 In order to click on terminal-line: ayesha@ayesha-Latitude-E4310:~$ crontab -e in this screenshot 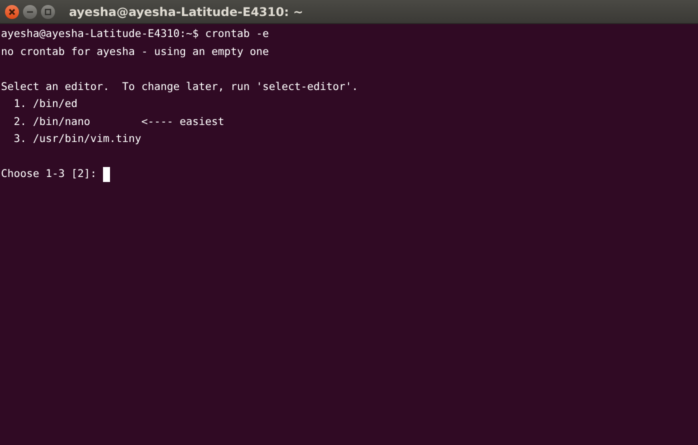, I will do `click(135, 34)`.